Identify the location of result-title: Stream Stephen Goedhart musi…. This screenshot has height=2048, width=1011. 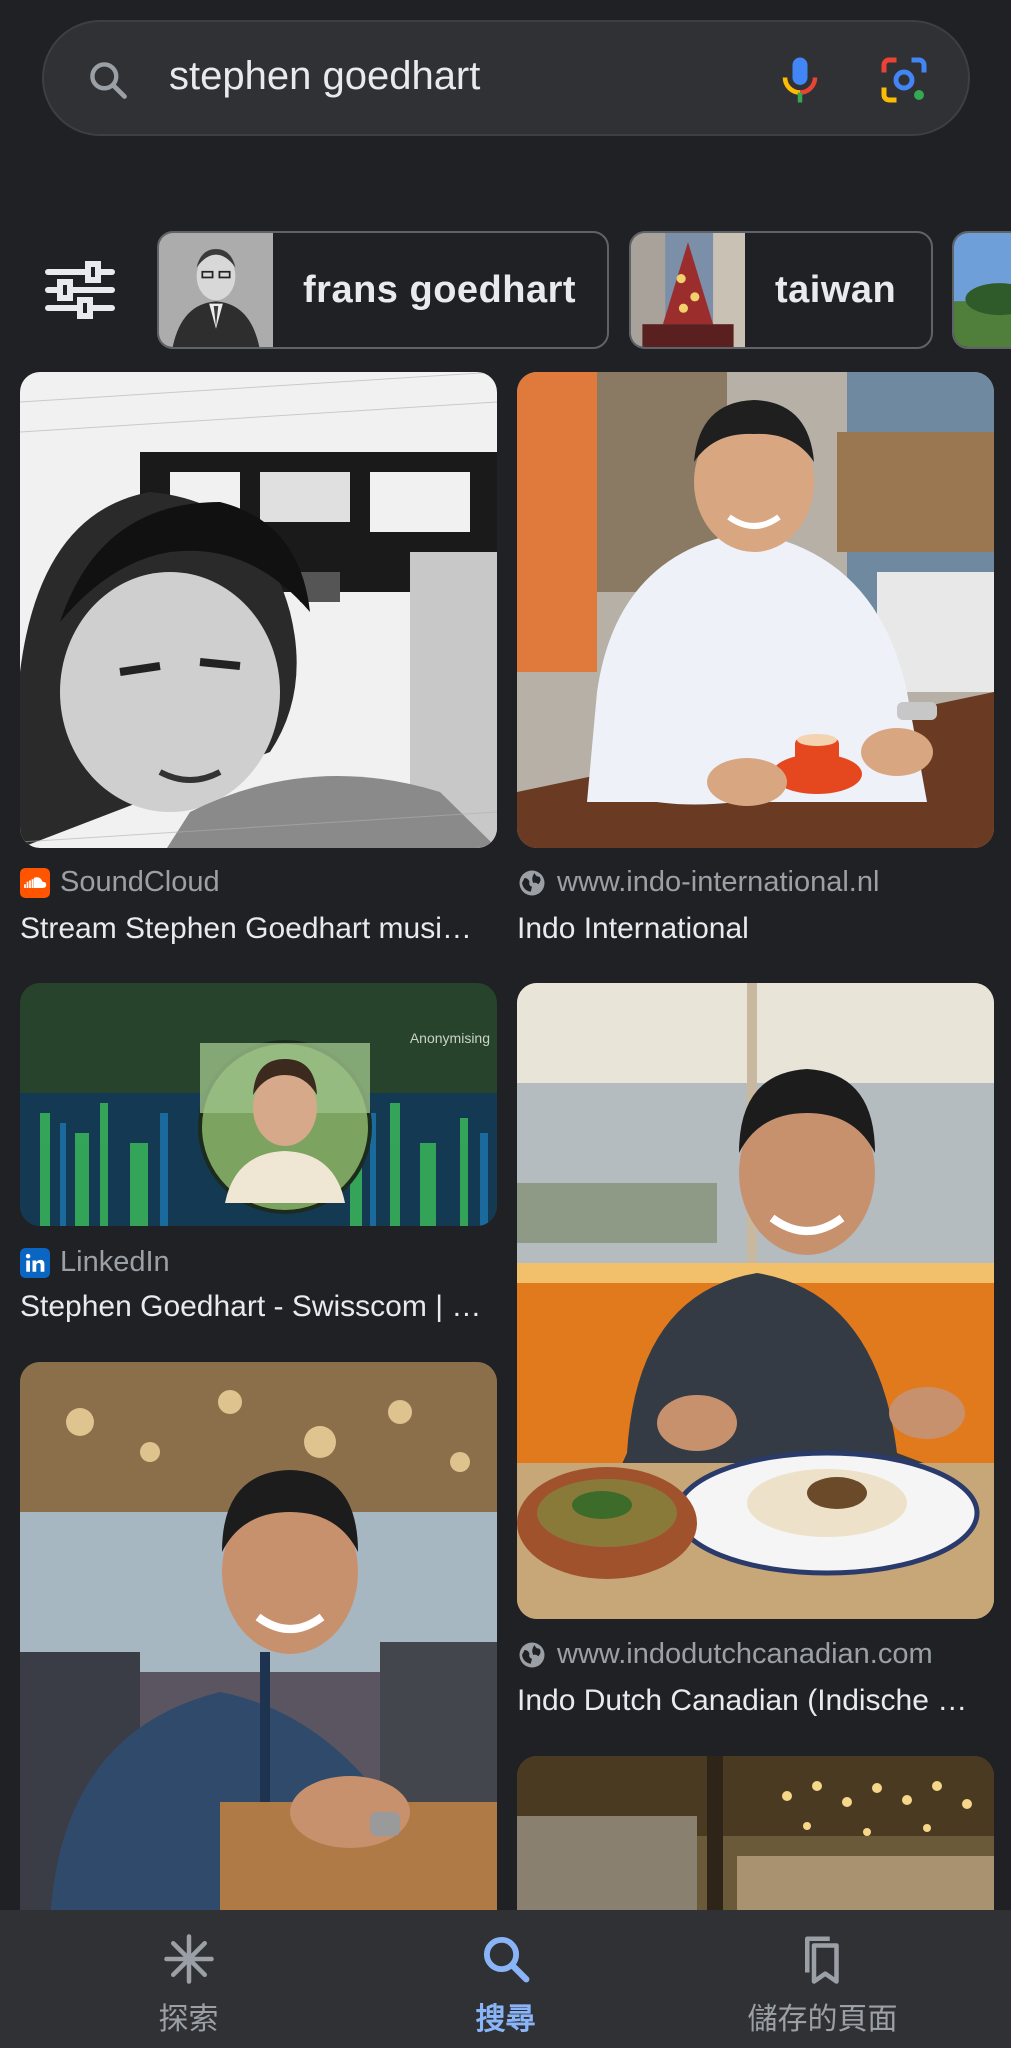
(258, 929).